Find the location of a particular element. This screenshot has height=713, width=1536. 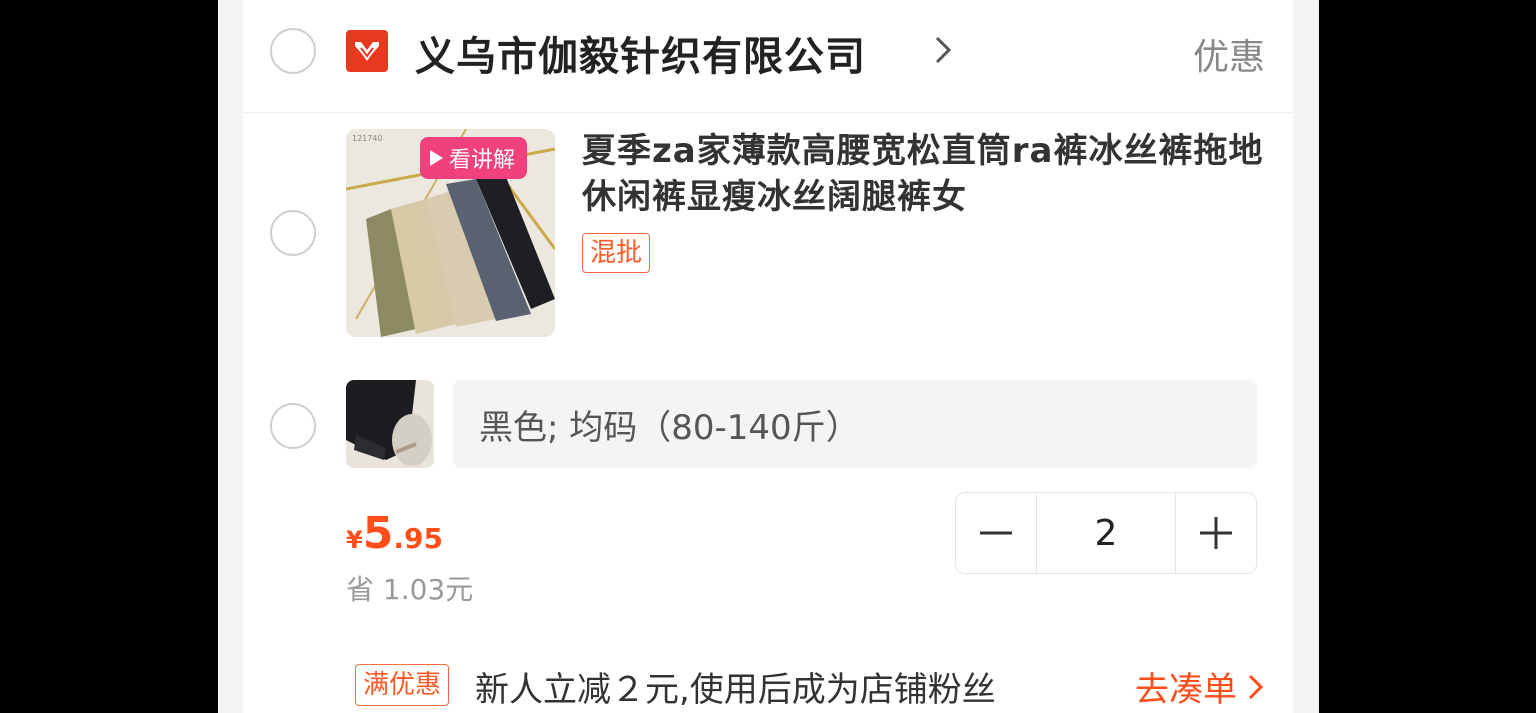

shop-select-radio is located at coordinates (293, 51).